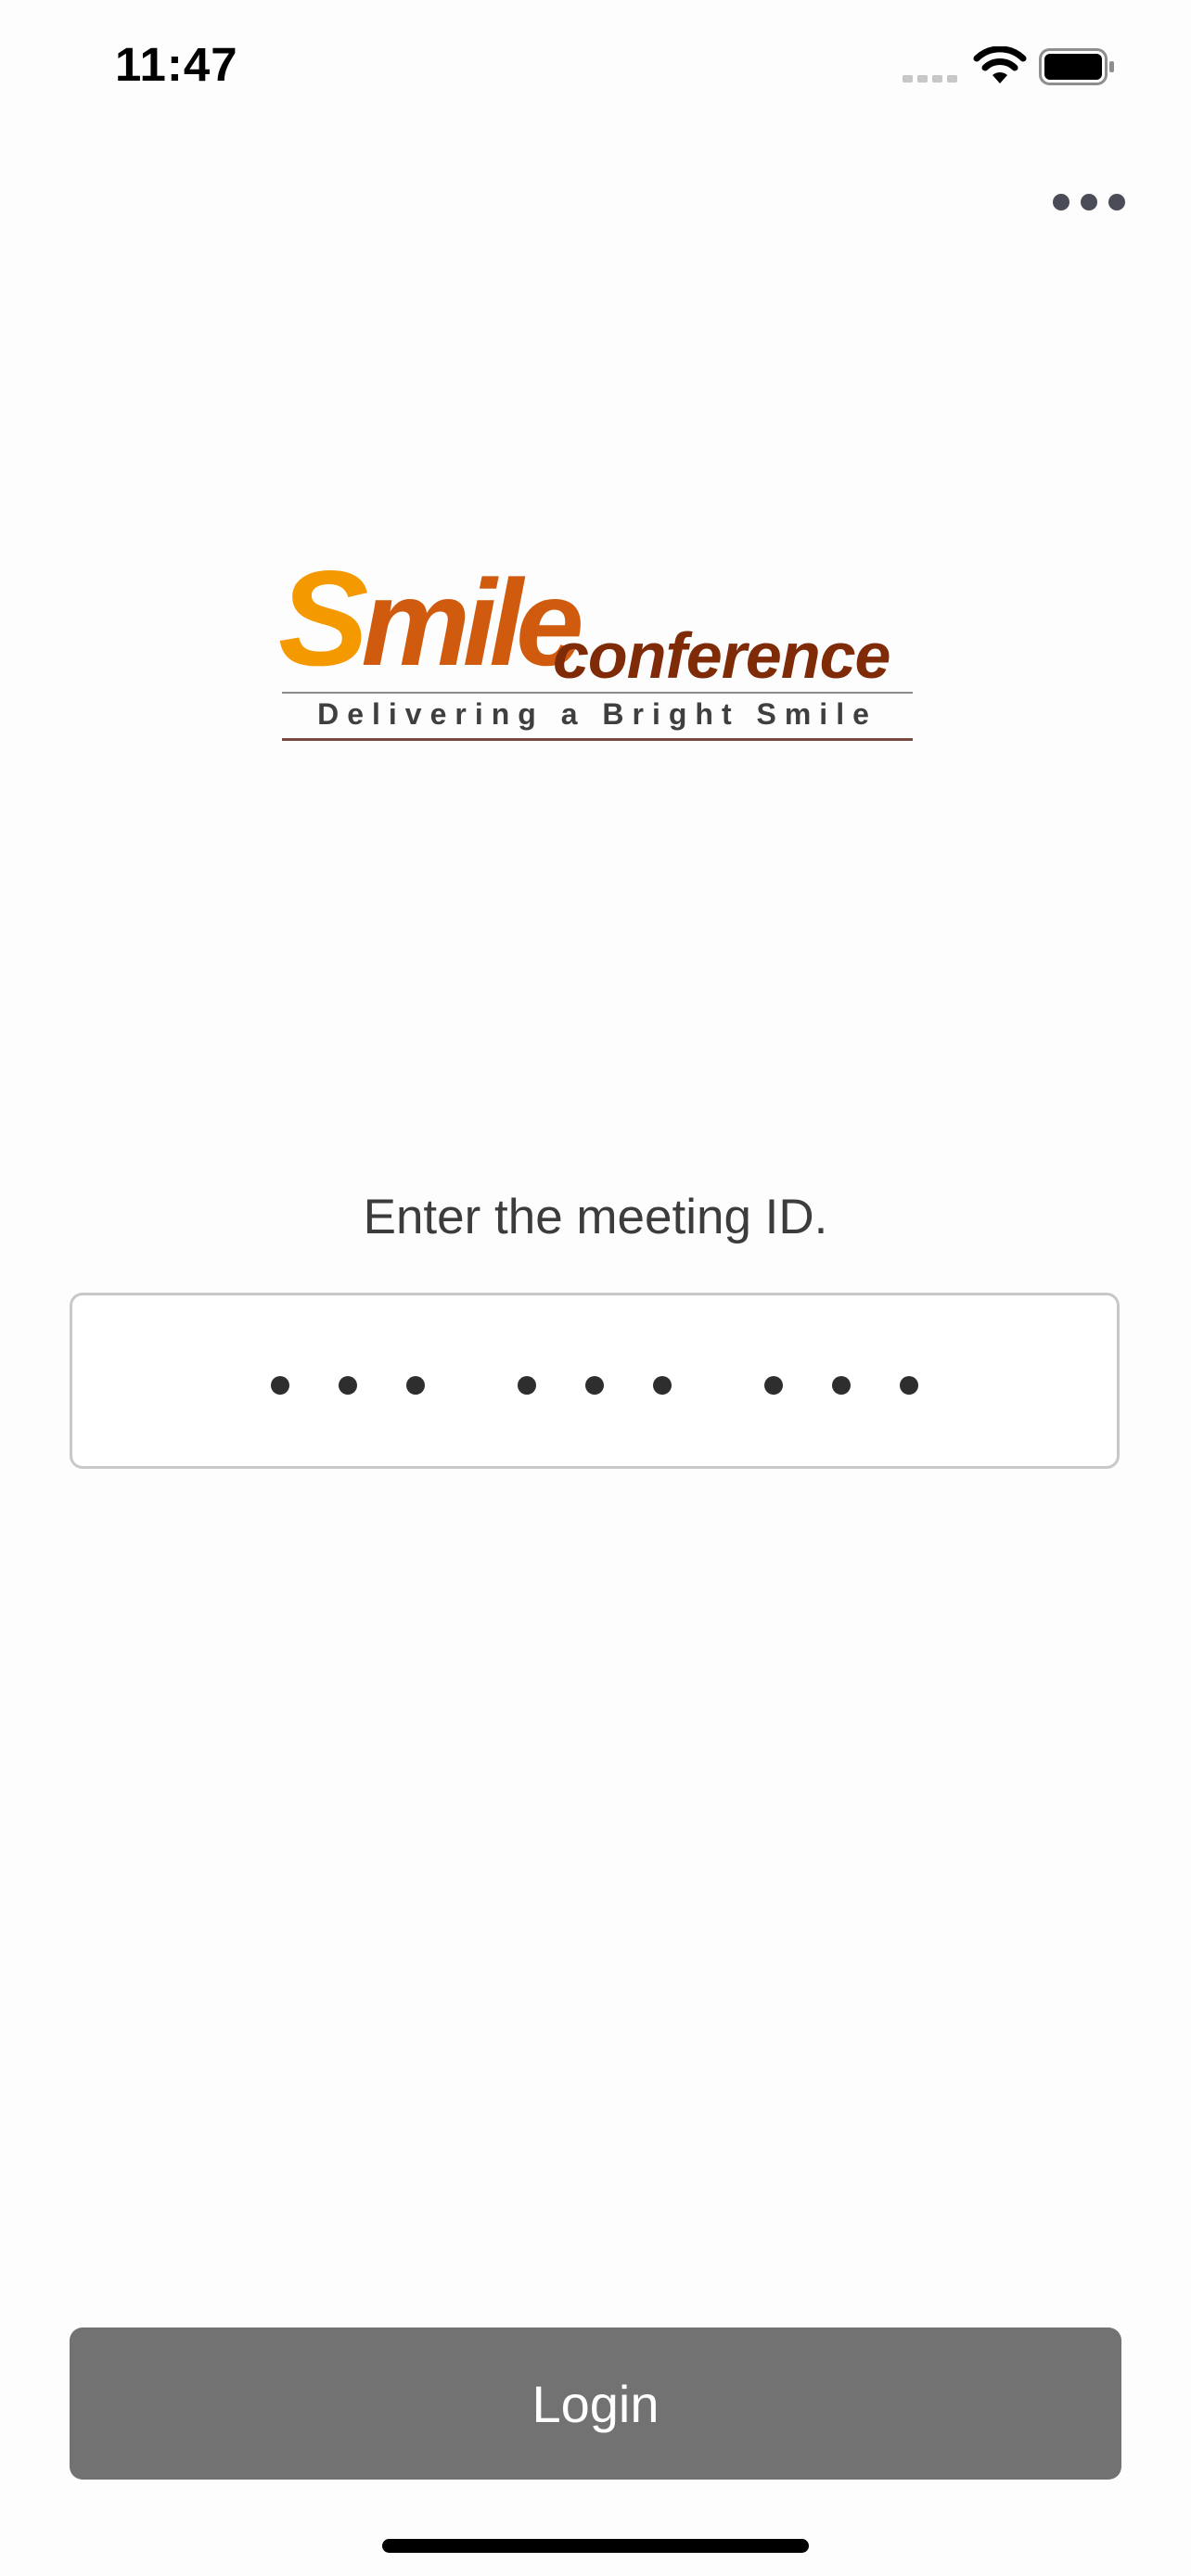  Describe the element at coordinates (597, 714) in the screenshot. I see `logo-tagline: Delivering a Bright Smile` at that location.